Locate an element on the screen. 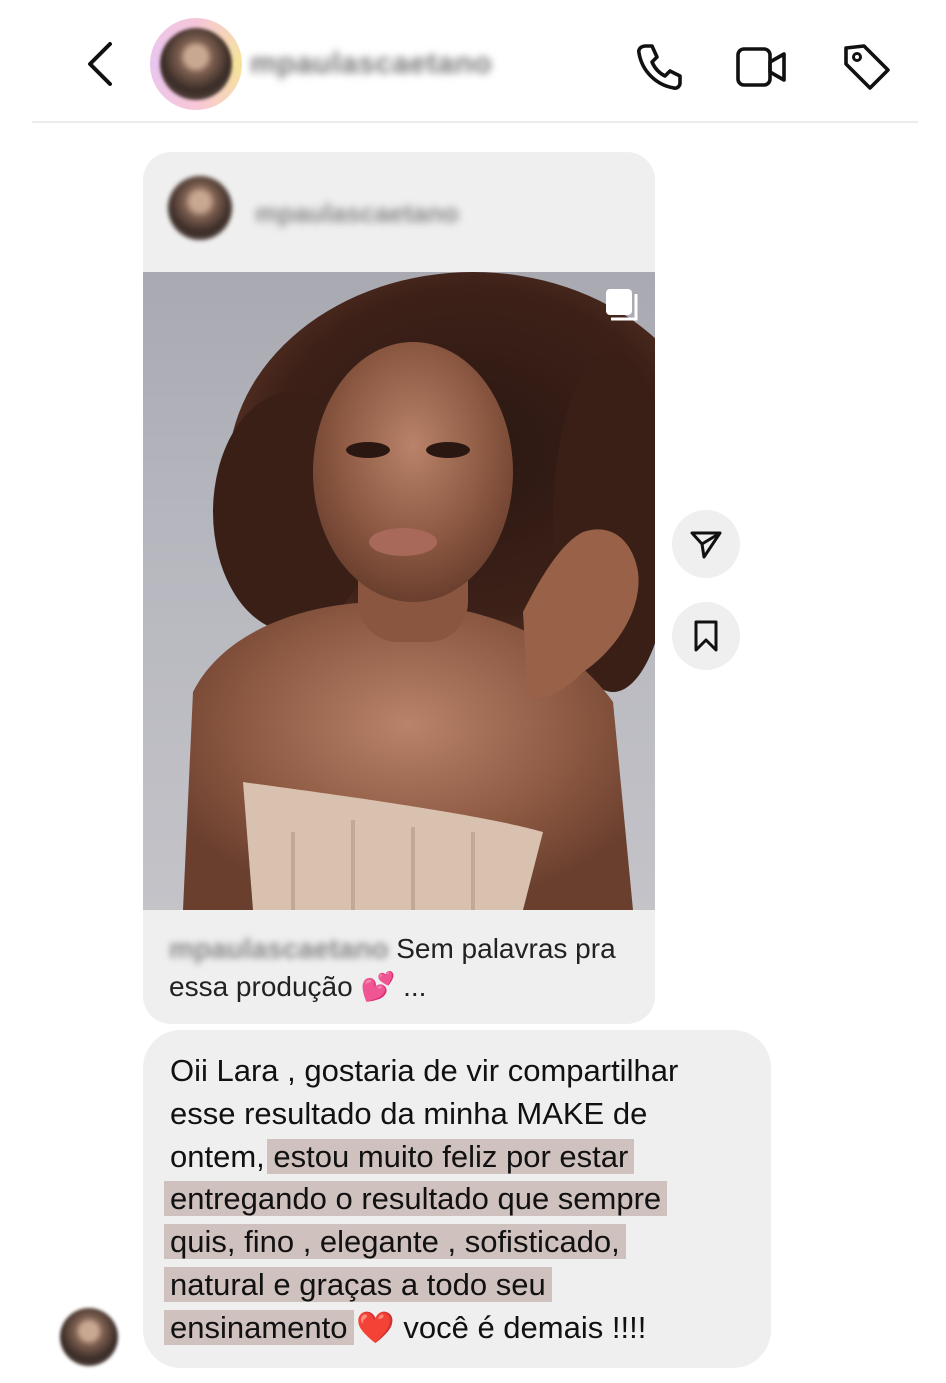 The image size is (946, 1383). chat-header: mpaulascaetano is located at coordinates (473, 61).